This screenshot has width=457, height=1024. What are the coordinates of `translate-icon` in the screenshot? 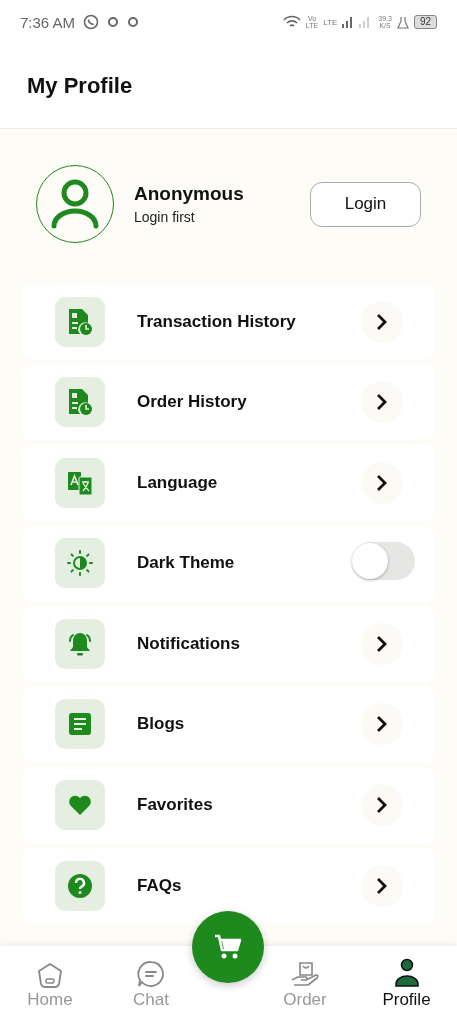 It's located at (80, 482).